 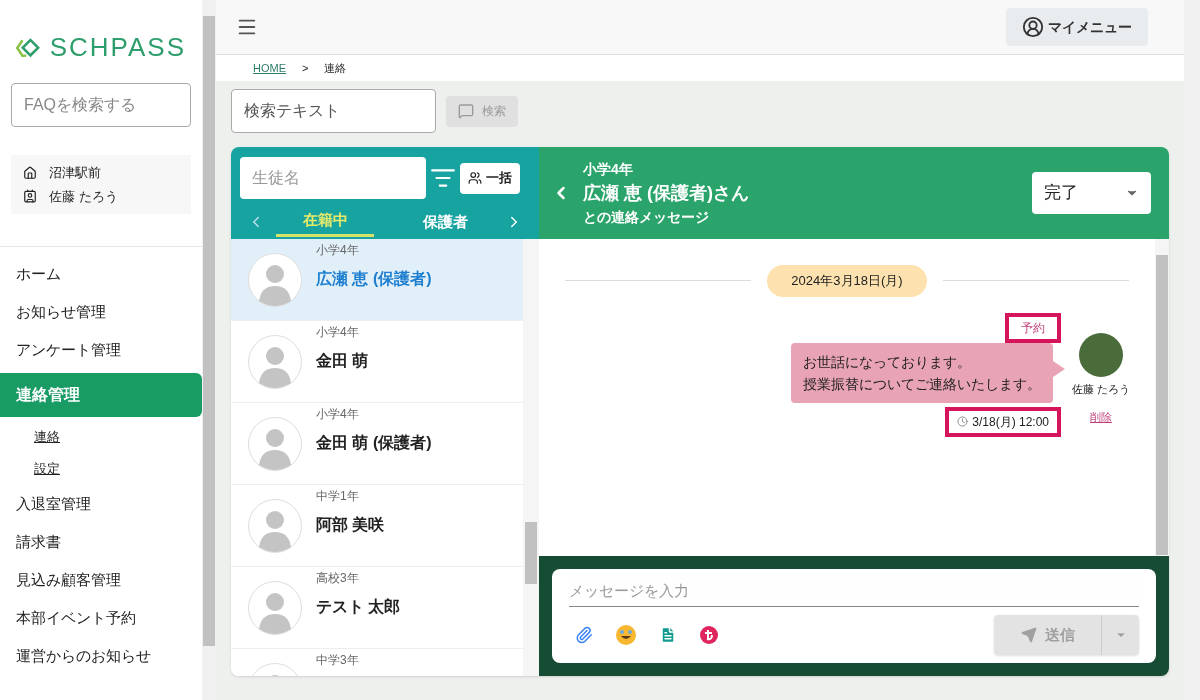 I want to click on nav-item: 連絡管理, so click(x=101, y=395).